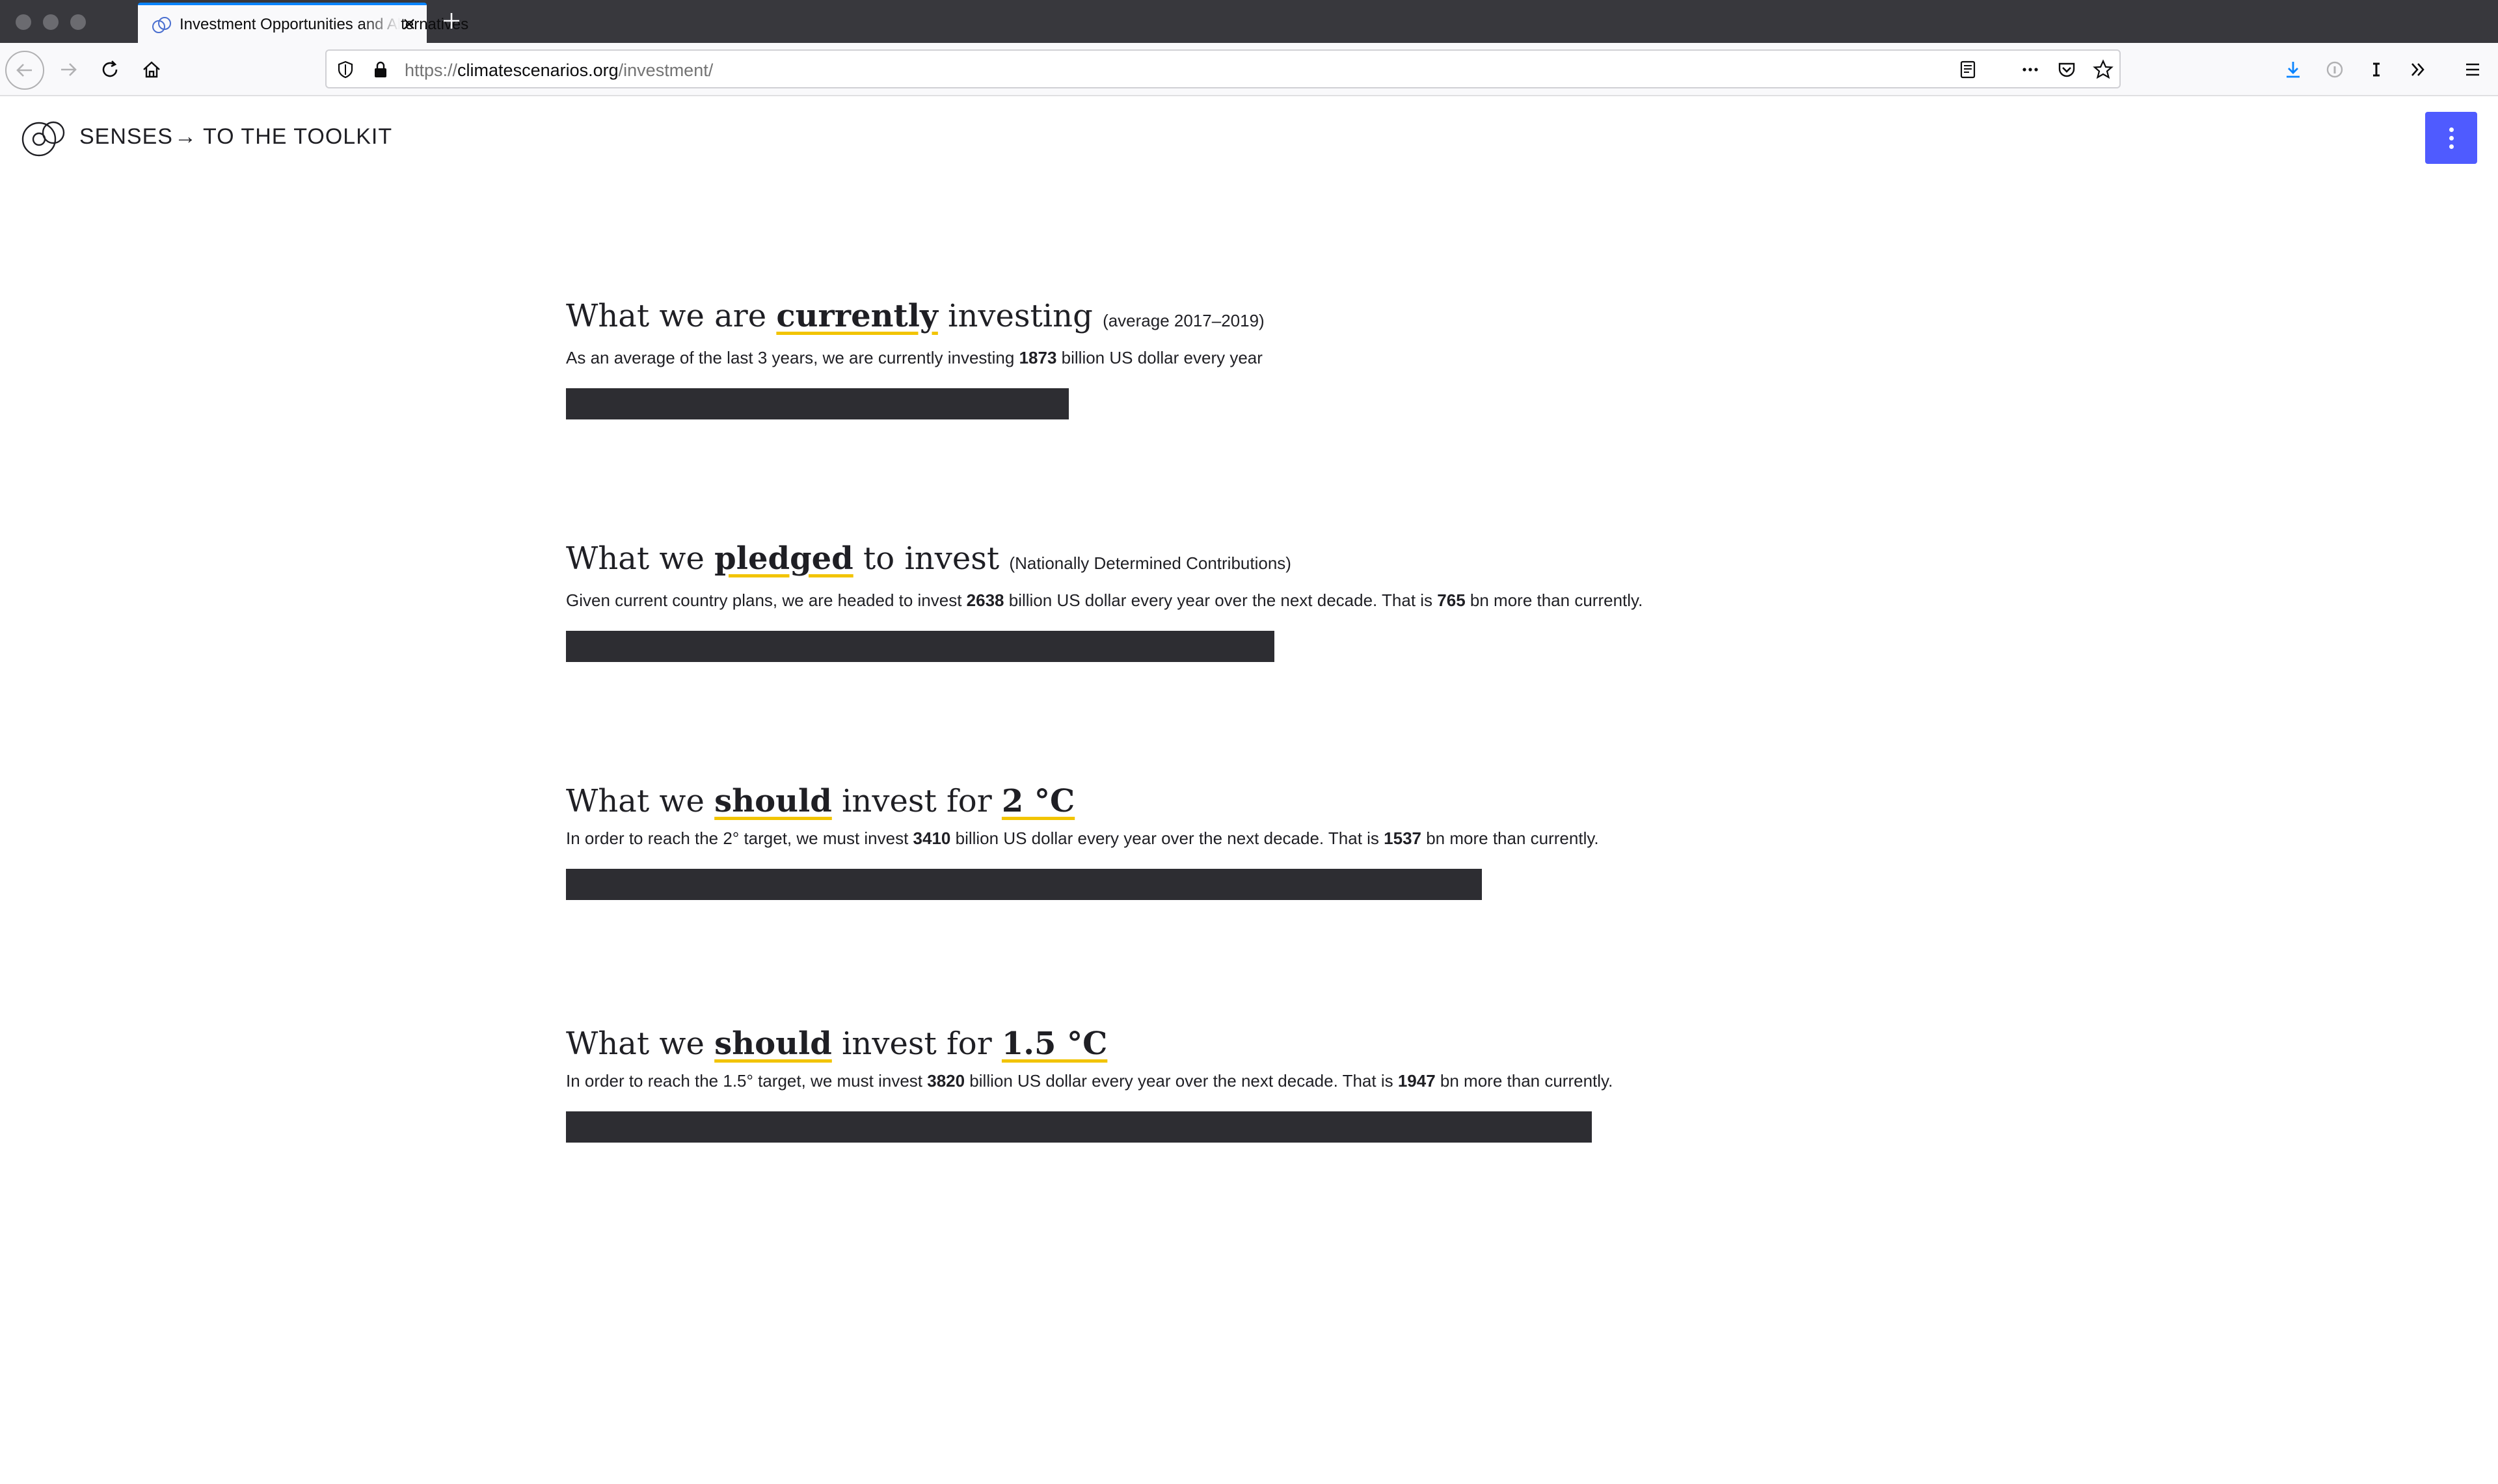 The image size is (2498, 1484). Describe the element at coordinates (345, 70) in the screenshot. I see `tracking-shield-icon` at that location.